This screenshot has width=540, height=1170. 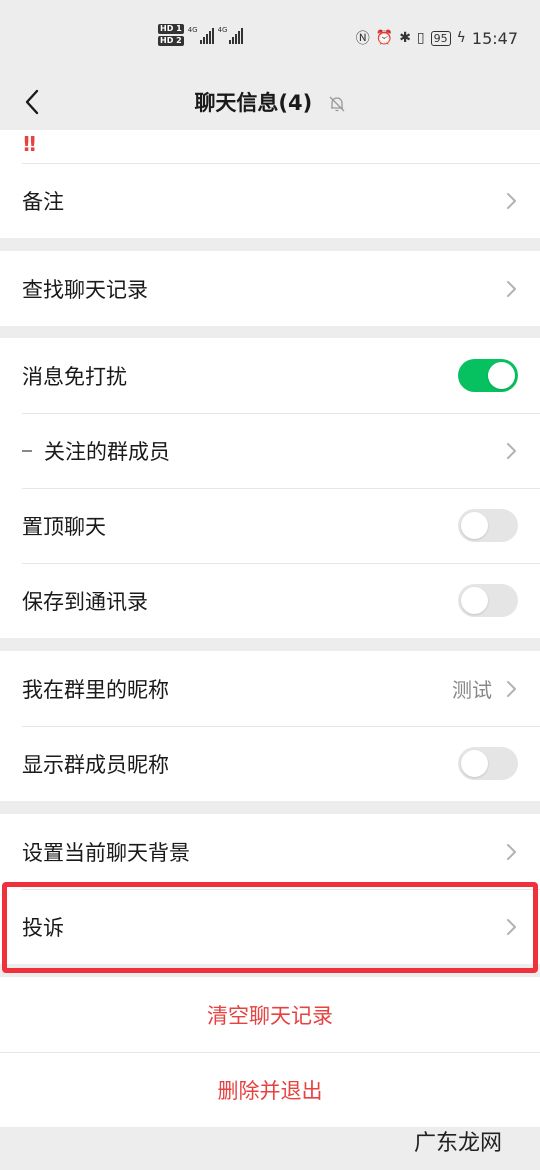 What do you see at coordinates (64, 526) in the screenshot?
I see `pin-chat-label: 置顶聊天` at bounding box center [64, 526].